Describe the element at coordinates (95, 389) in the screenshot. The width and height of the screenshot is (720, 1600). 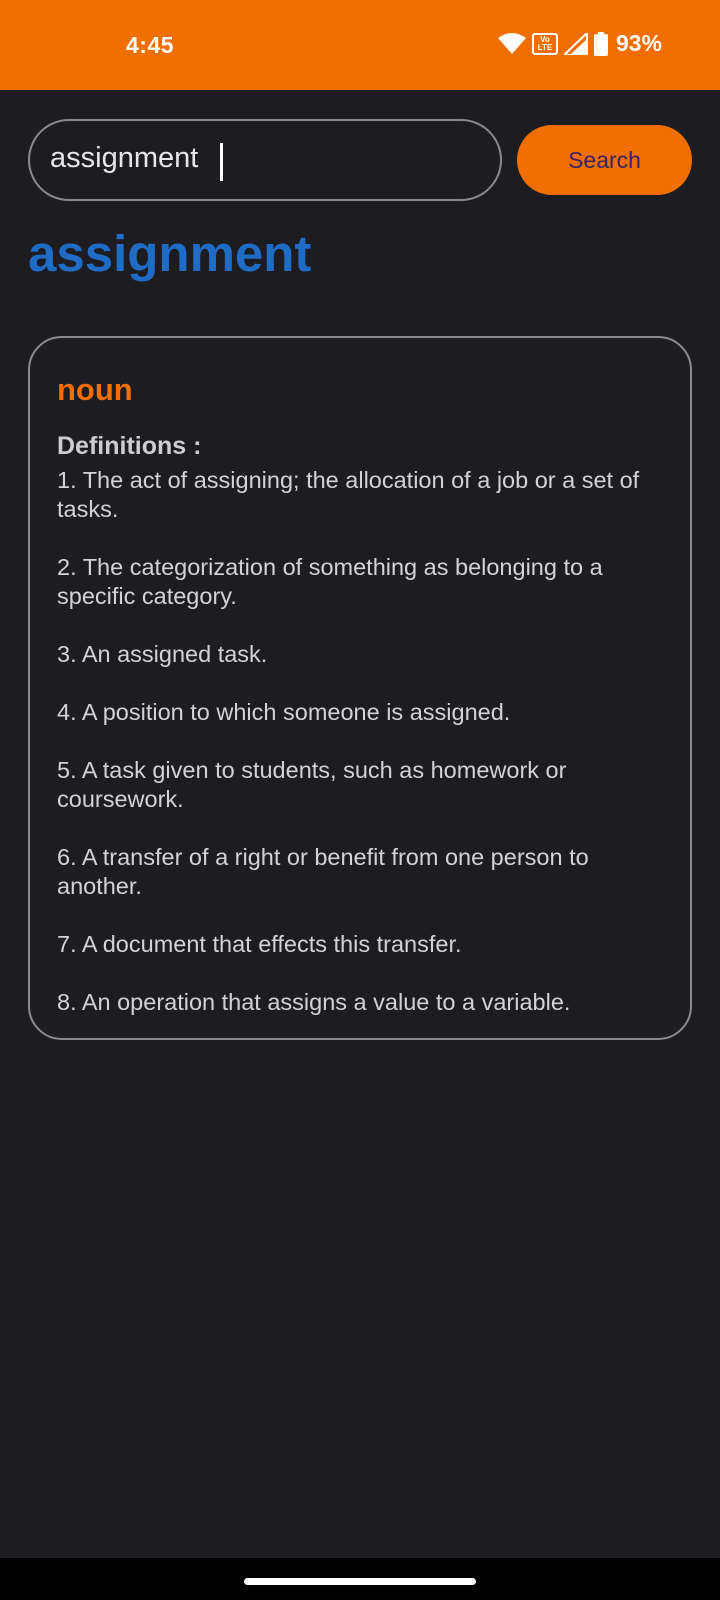
I see `part-of-speech: noun` at that location.